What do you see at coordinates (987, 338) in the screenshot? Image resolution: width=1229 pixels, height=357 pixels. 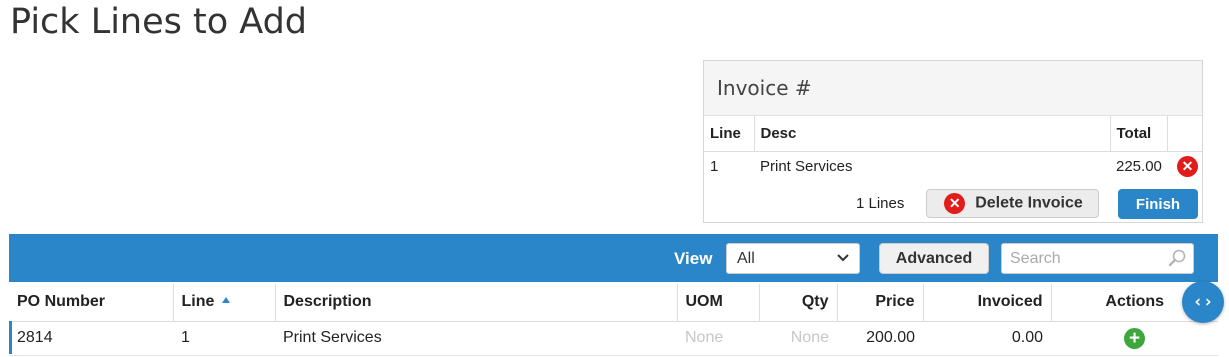 I see `cell-invoiced: 0.00` at bounding box center [987, 338].